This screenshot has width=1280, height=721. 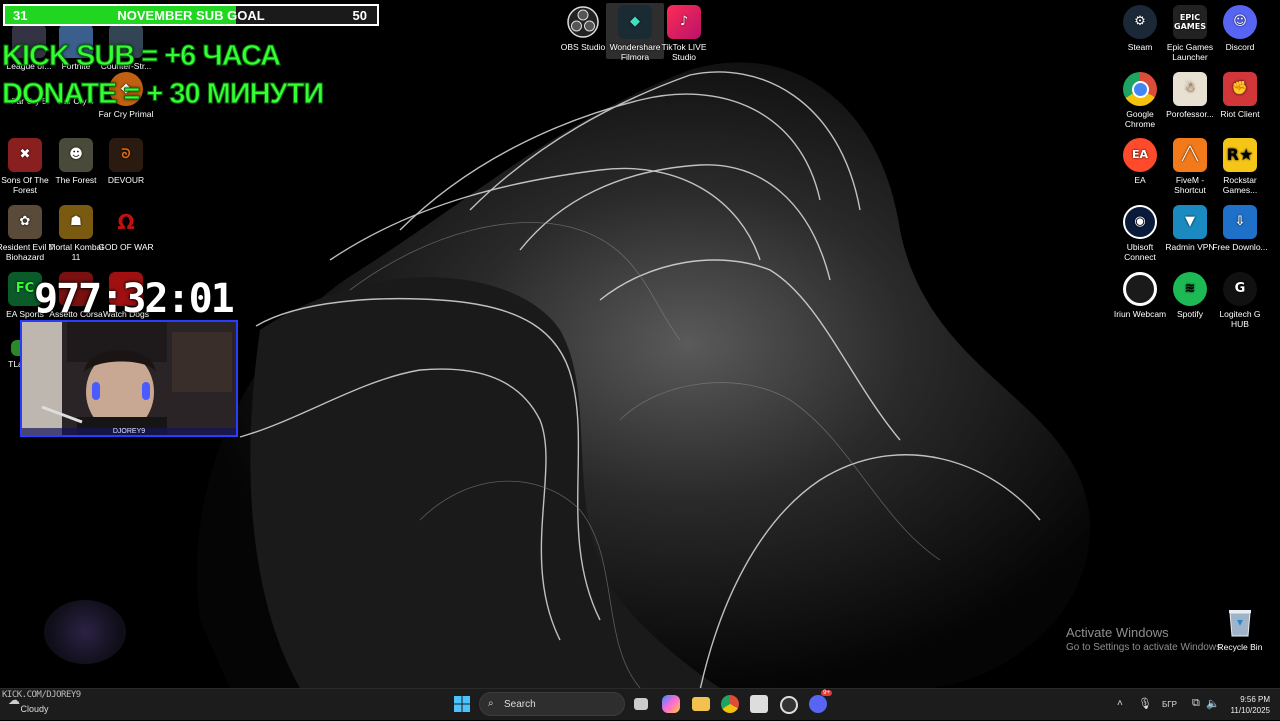 What do you see at coordinates (826, 693) in the screenshot?
I see `discord-badge: 9+` at bounding box center [826, 693].